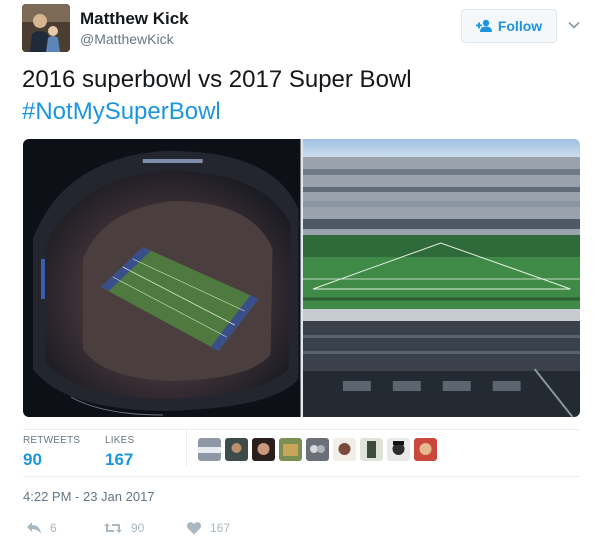 The image size is (600, 548). I want to click on retweet-button: 90, so click(123, 528).